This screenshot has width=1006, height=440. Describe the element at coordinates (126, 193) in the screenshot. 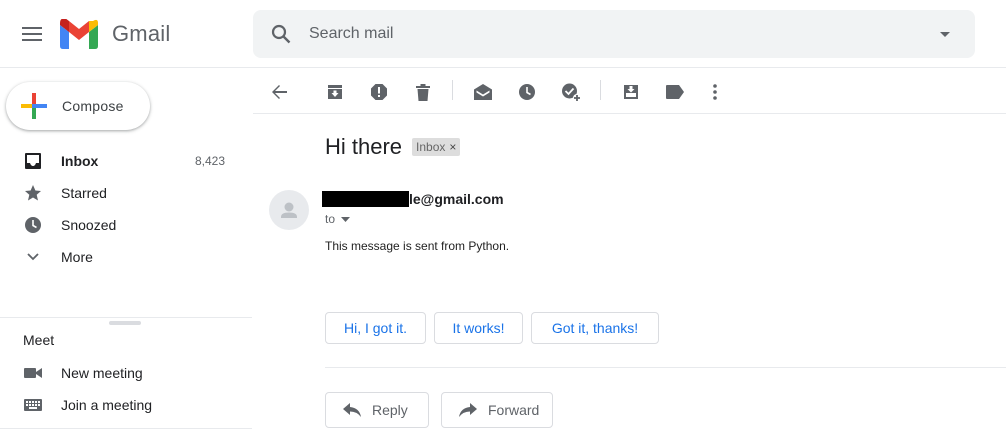

I see `sidebar-item-starred: Starred` at that location.